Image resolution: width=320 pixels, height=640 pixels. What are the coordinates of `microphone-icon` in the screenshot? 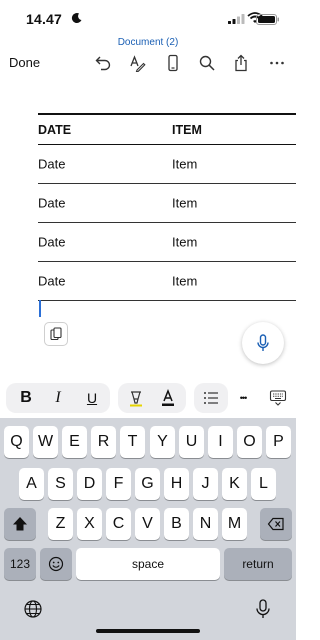 It's located at (263, 342).